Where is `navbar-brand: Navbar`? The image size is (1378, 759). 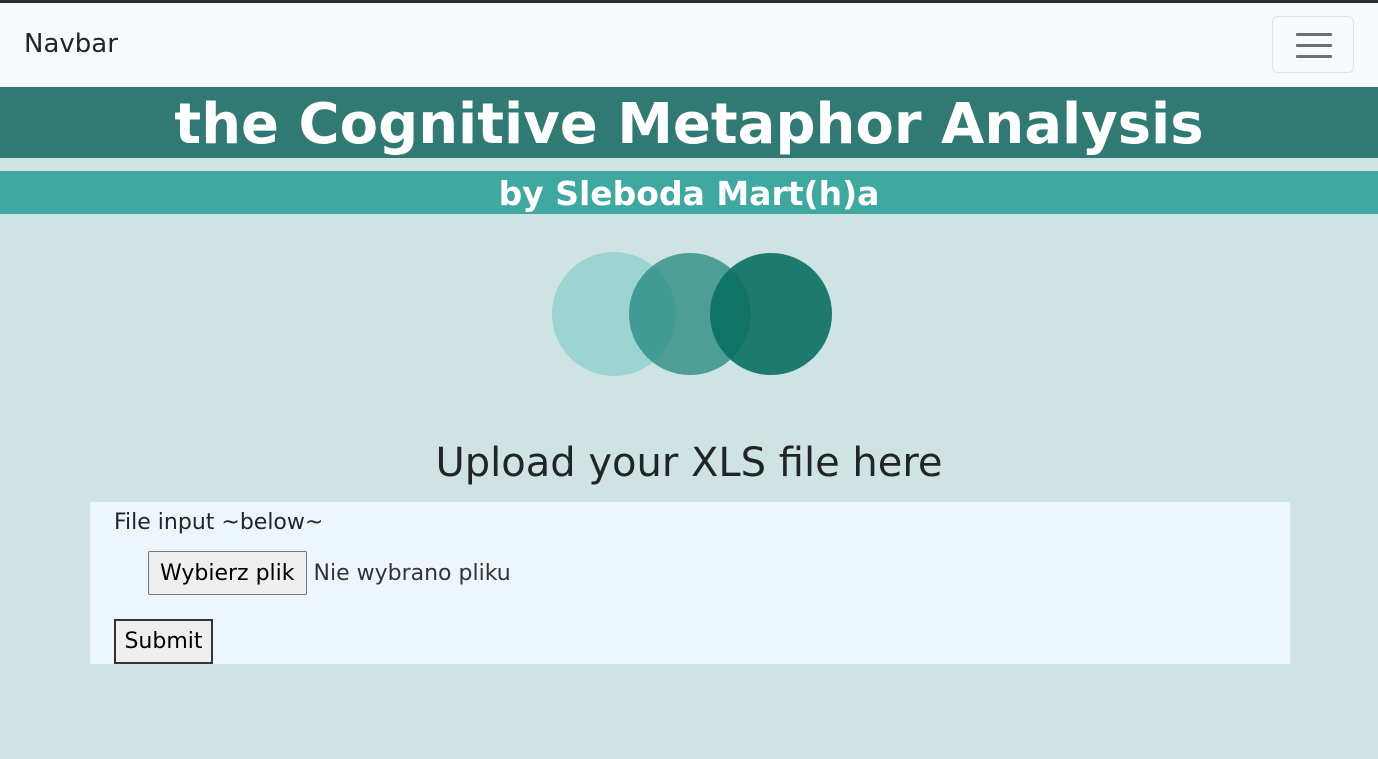 navbar-brand: Navbar is located at coordinates (71, 44).